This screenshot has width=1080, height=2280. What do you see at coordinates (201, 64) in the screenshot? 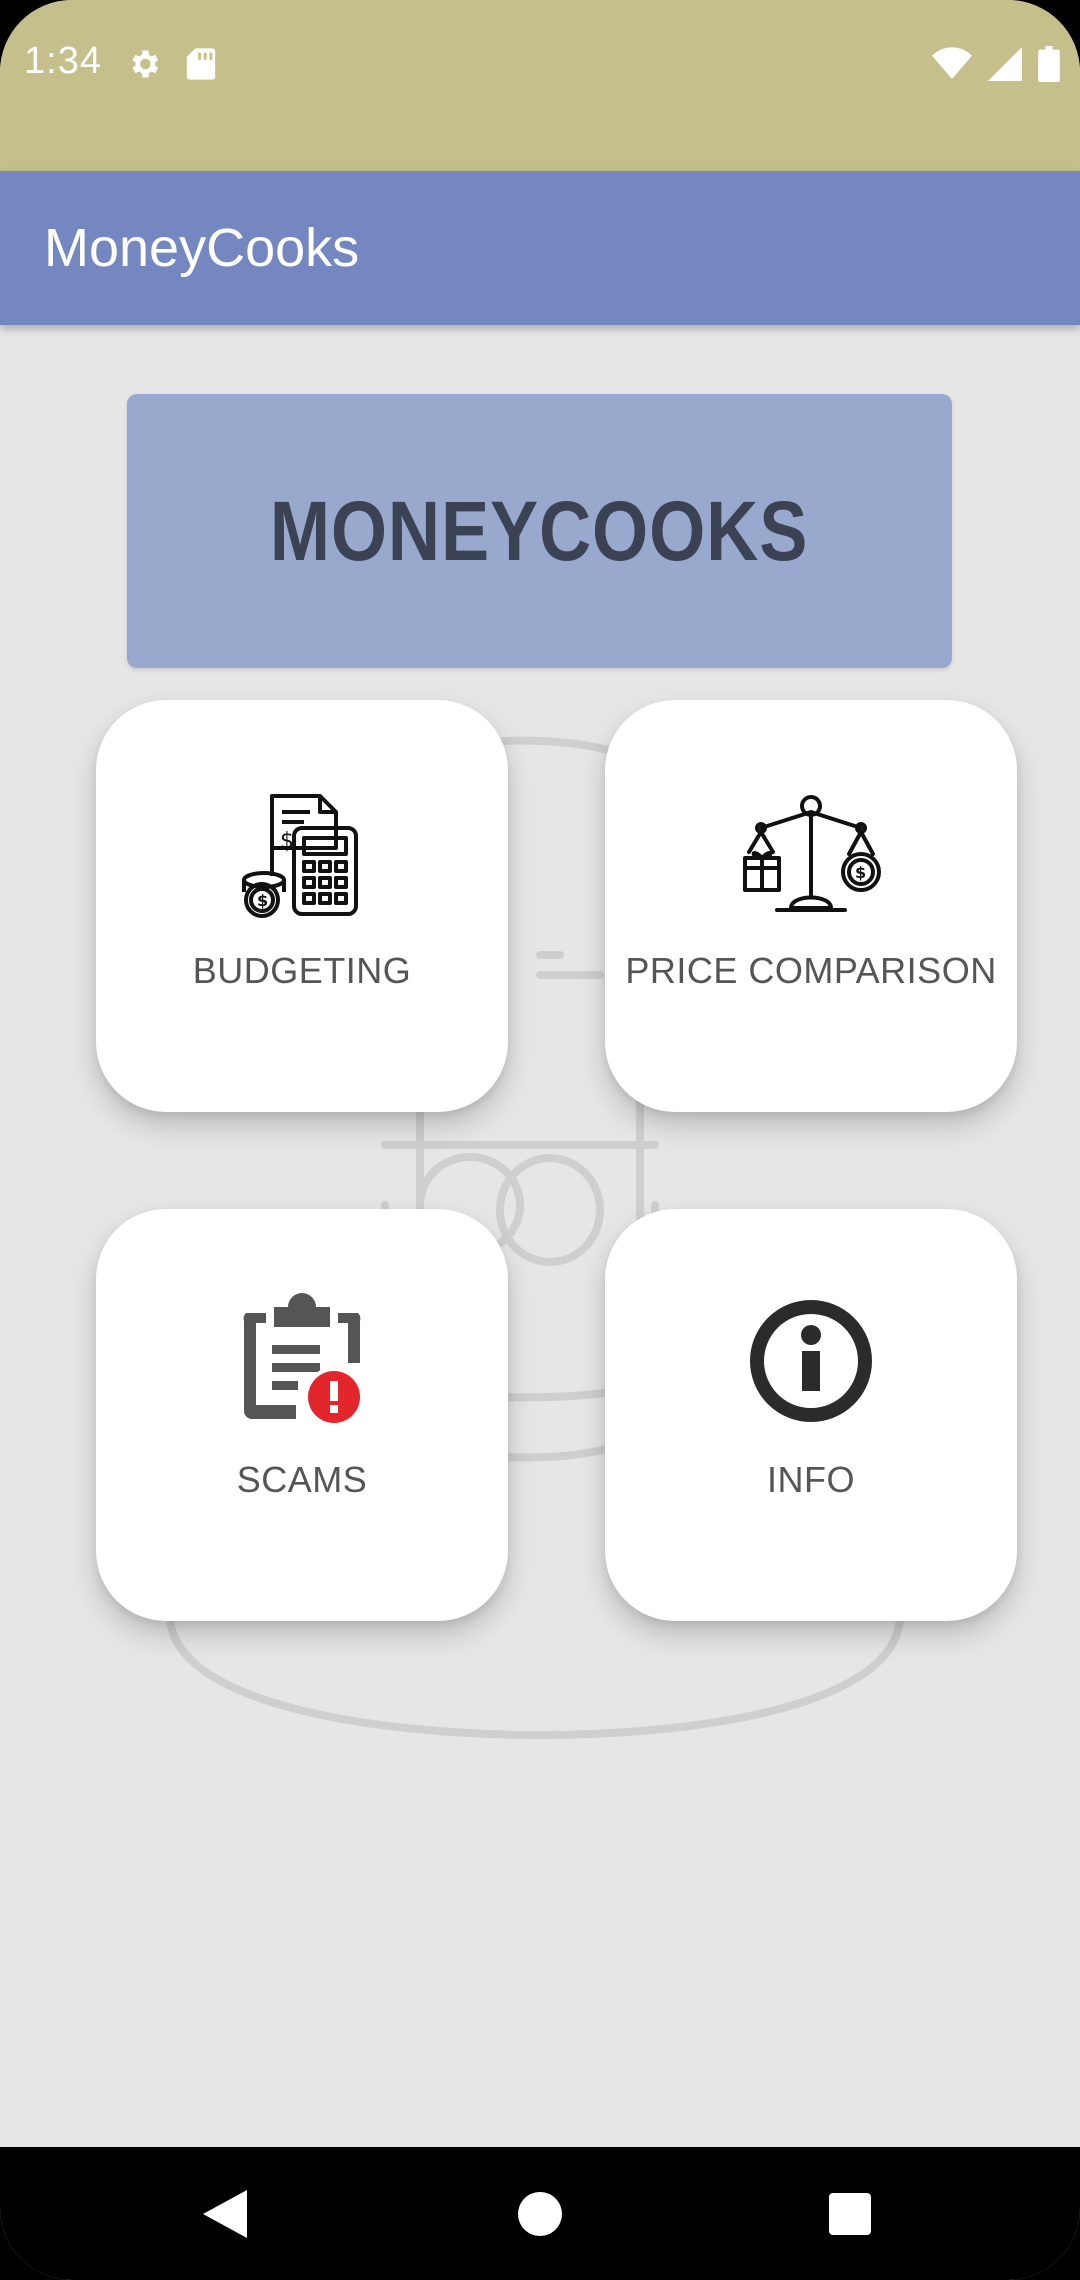
I see `sd-card-icon` at bounding box center [201, 64].